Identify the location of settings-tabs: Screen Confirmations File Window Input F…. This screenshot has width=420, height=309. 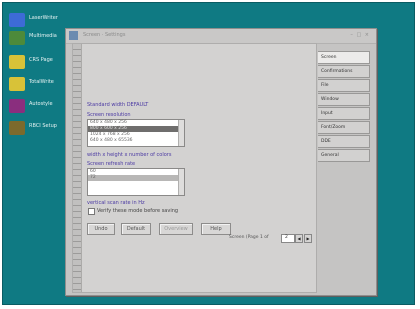
(344, 107).